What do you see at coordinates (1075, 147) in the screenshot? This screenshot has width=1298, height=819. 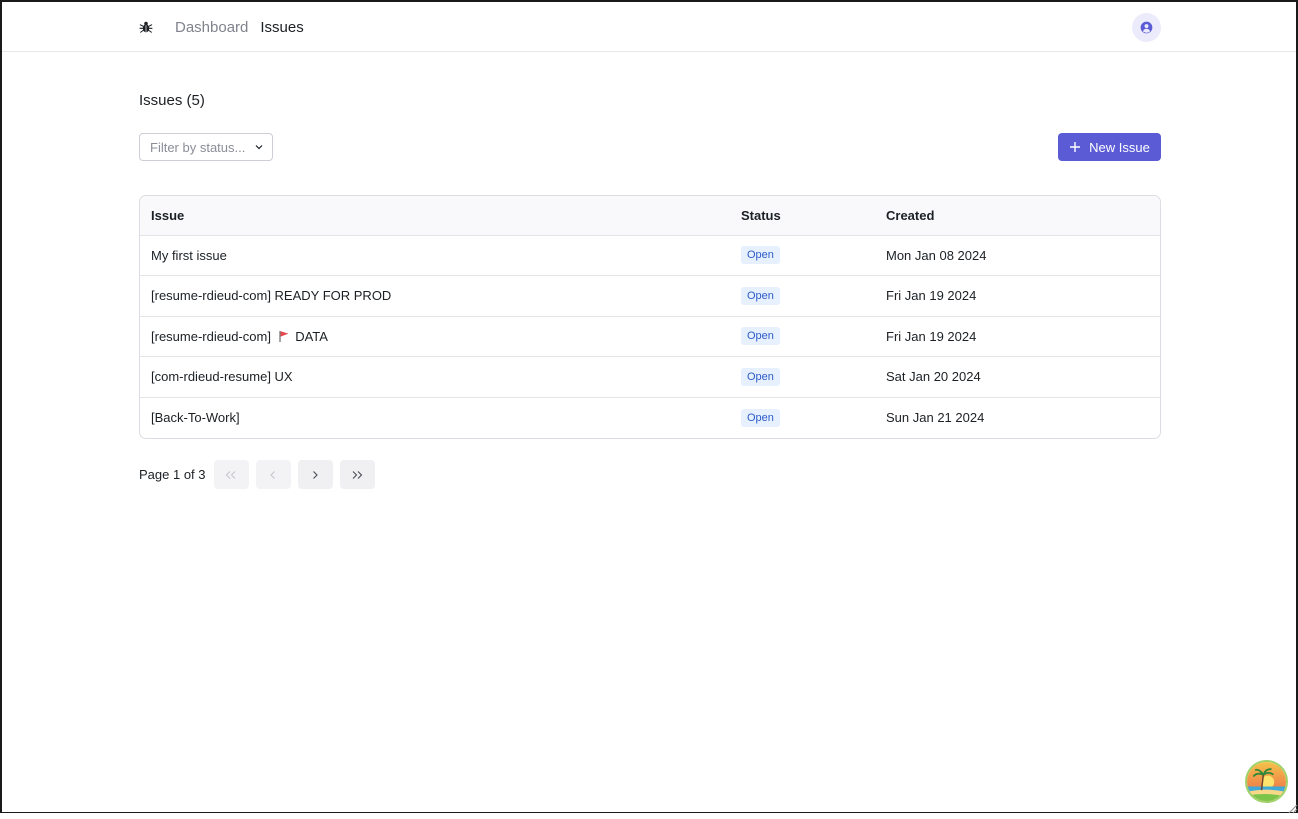 I see `plus-icon` at bounding box center [1075, 147].